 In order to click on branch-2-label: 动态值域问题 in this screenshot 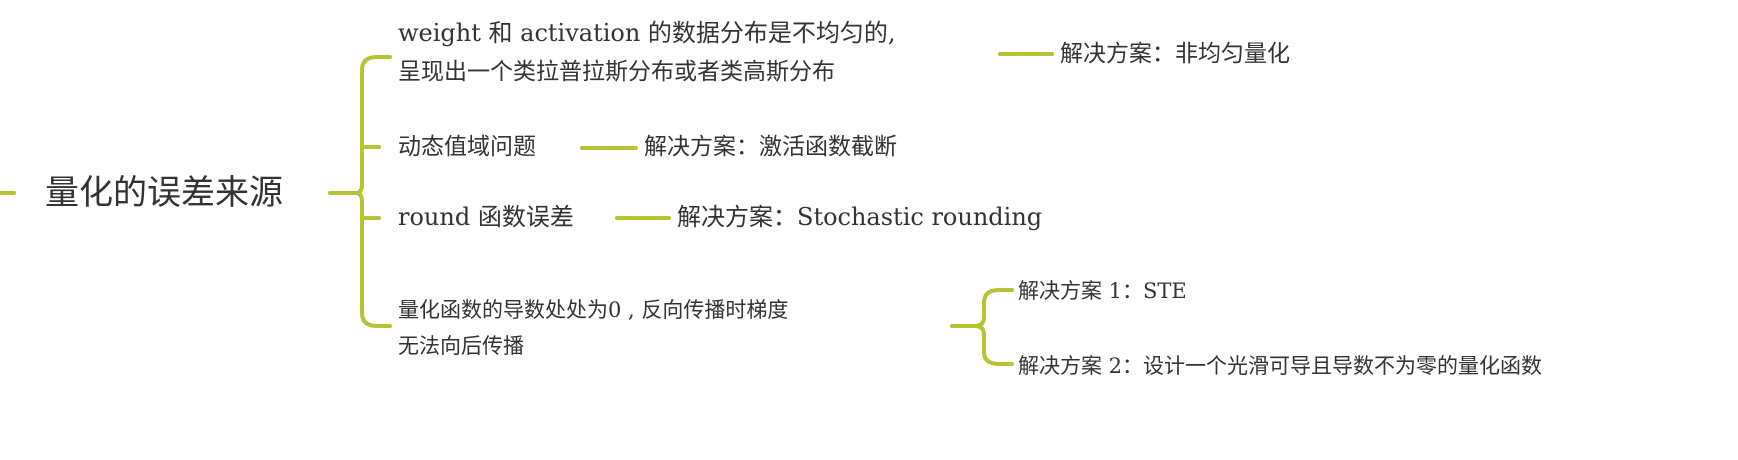, I will do `click(467, 147)`.